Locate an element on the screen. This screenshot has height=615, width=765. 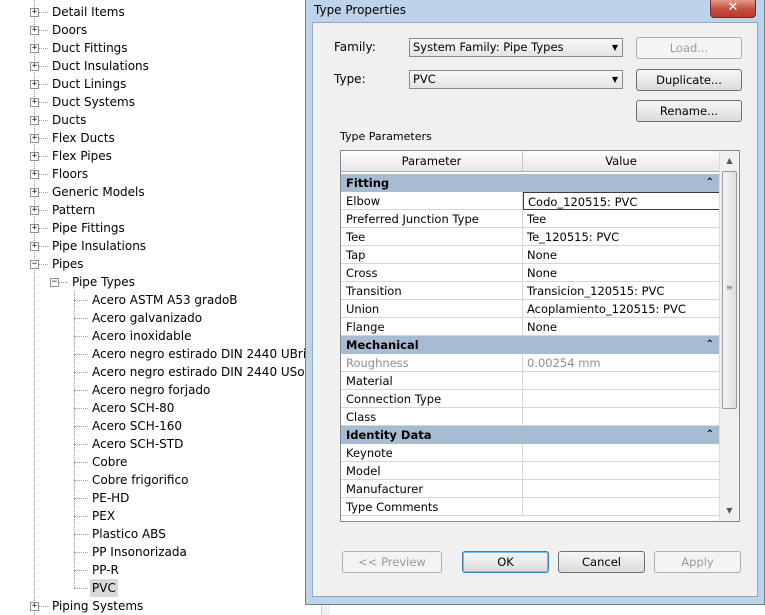
apply-button: Apply is located at coordinates (697, 562).